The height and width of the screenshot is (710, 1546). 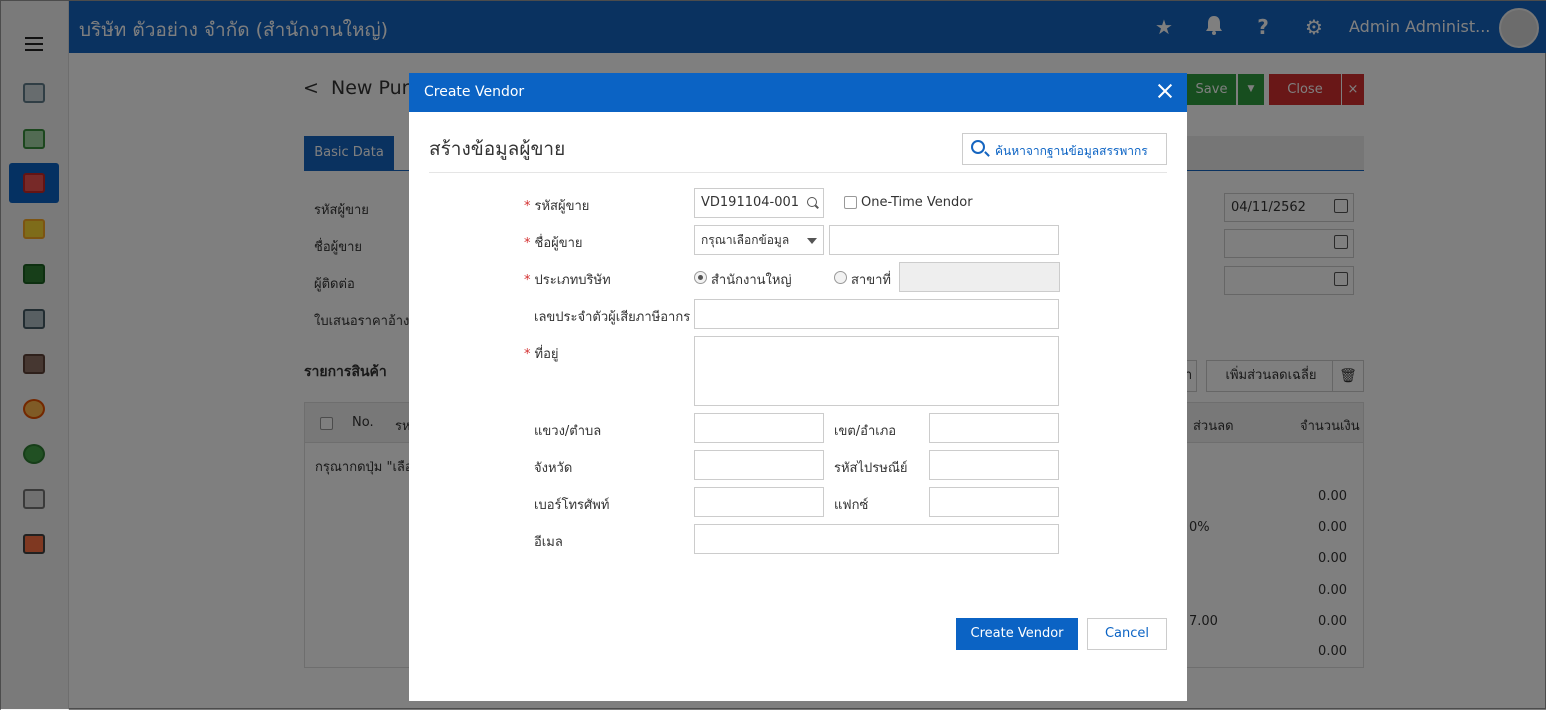 What do you see at coordinates (851, 505) in the screenshot?
I see `fax-label: แฟกซ์` at bounding box center [851, 505].